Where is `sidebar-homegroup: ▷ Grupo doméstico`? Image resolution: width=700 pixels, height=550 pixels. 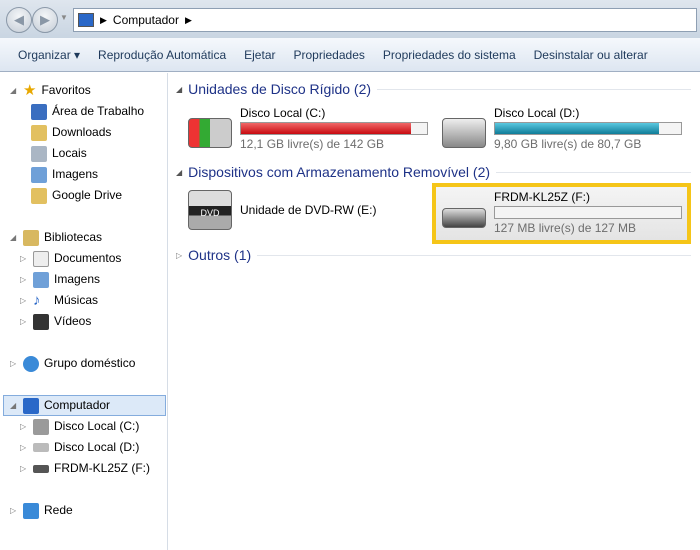
sidebar-homegroup: ▷ Grupo doméstico is located at coordinates (72, 363).